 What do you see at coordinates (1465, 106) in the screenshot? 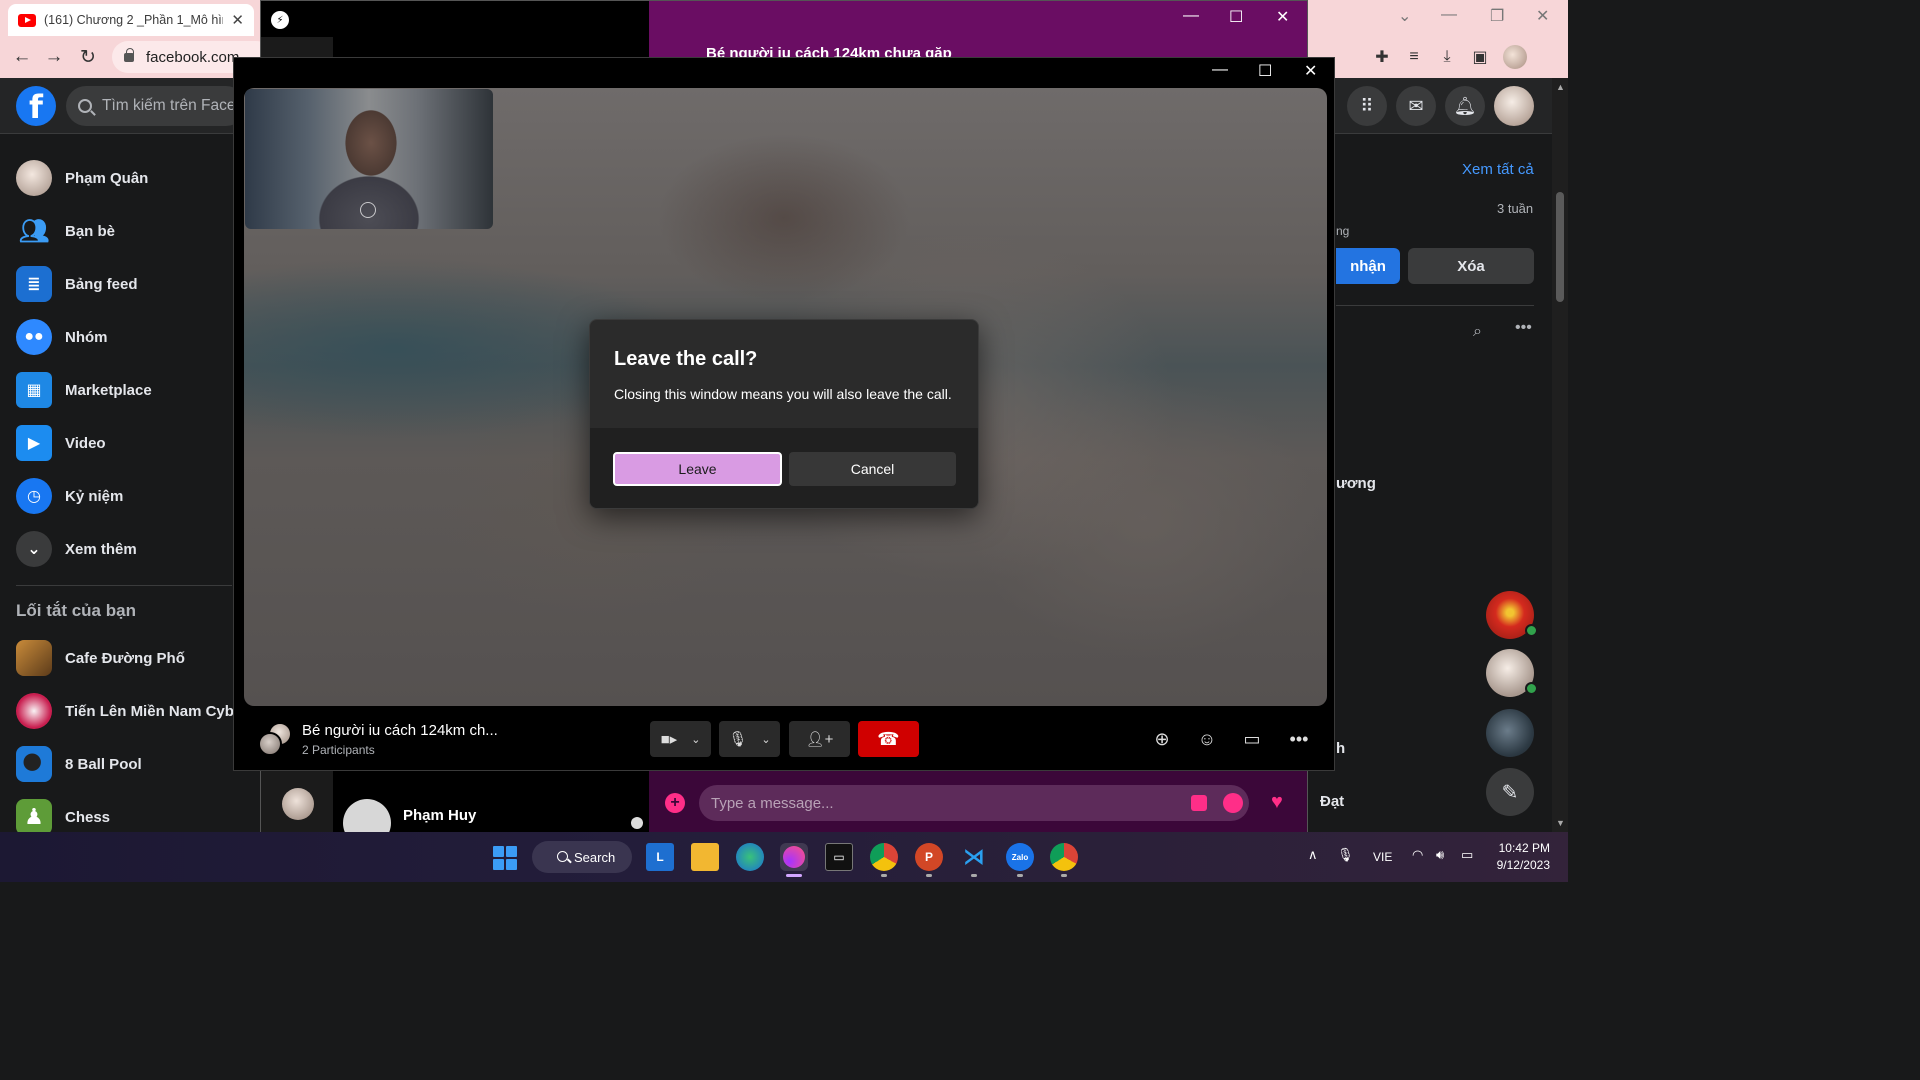
I see `notifications-icon: 🔔︎` at bounding box center [1465, 106].